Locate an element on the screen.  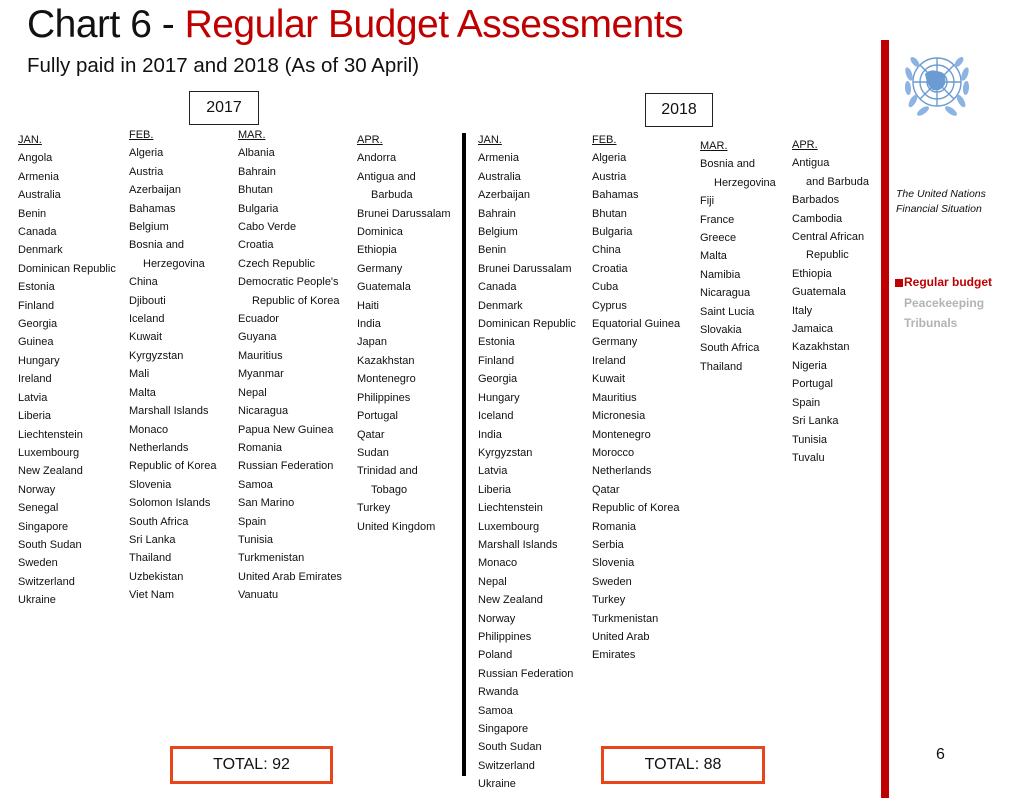
country-list-item: Republic is located at coordinates (827, 255).